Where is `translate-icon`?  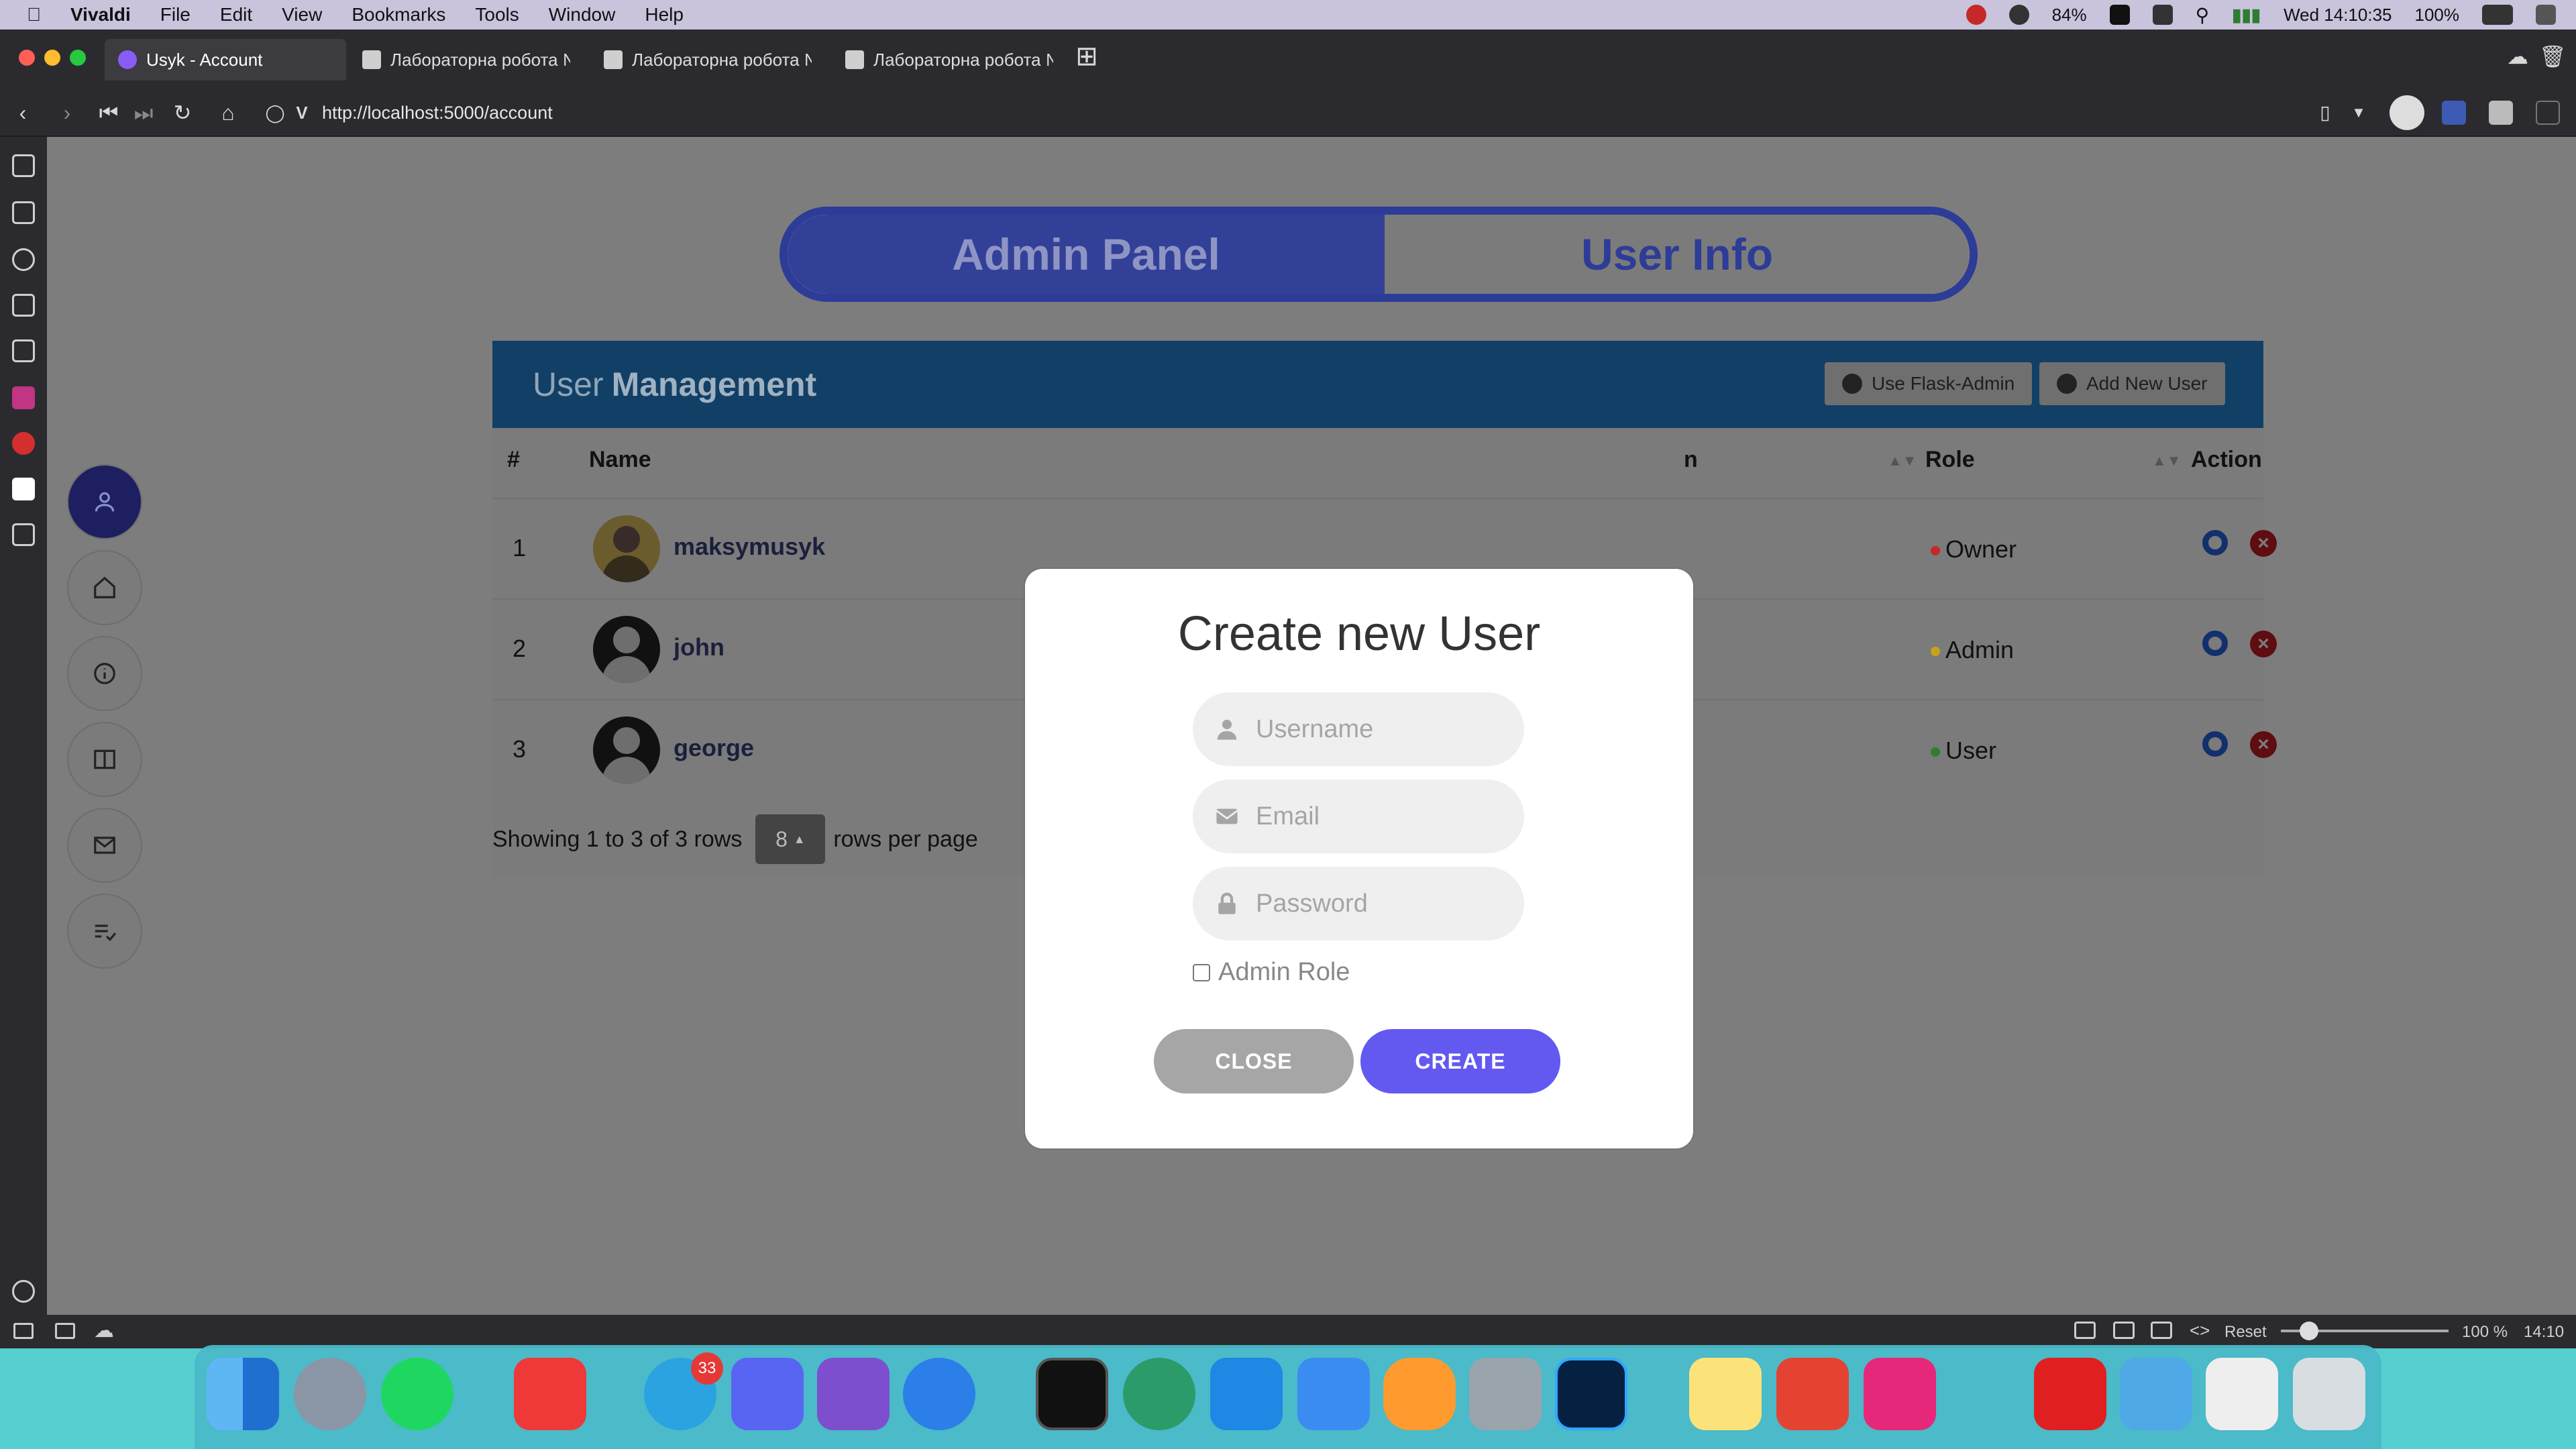
translate-icon is located at coordinates (2454, 113).